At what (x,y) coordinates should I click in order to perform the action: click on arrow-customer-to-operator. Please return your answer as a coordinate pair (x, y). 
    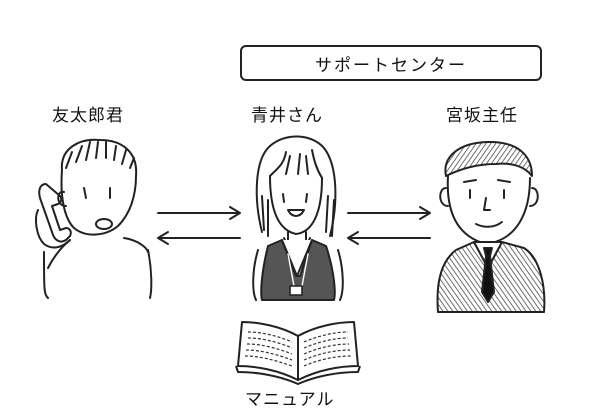
    Looking at the image, I should click on (199, 213).